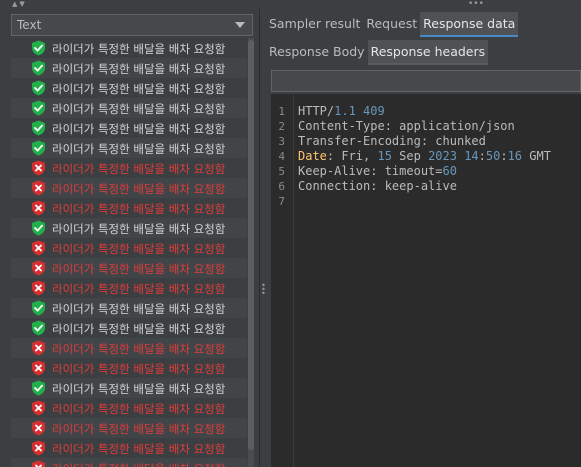 The width and height of the screenshot is (581, 467). I want to click on code-text: Date: Fri, 15 Sep 2023 14:50:16 GMT, so click(424, 156).